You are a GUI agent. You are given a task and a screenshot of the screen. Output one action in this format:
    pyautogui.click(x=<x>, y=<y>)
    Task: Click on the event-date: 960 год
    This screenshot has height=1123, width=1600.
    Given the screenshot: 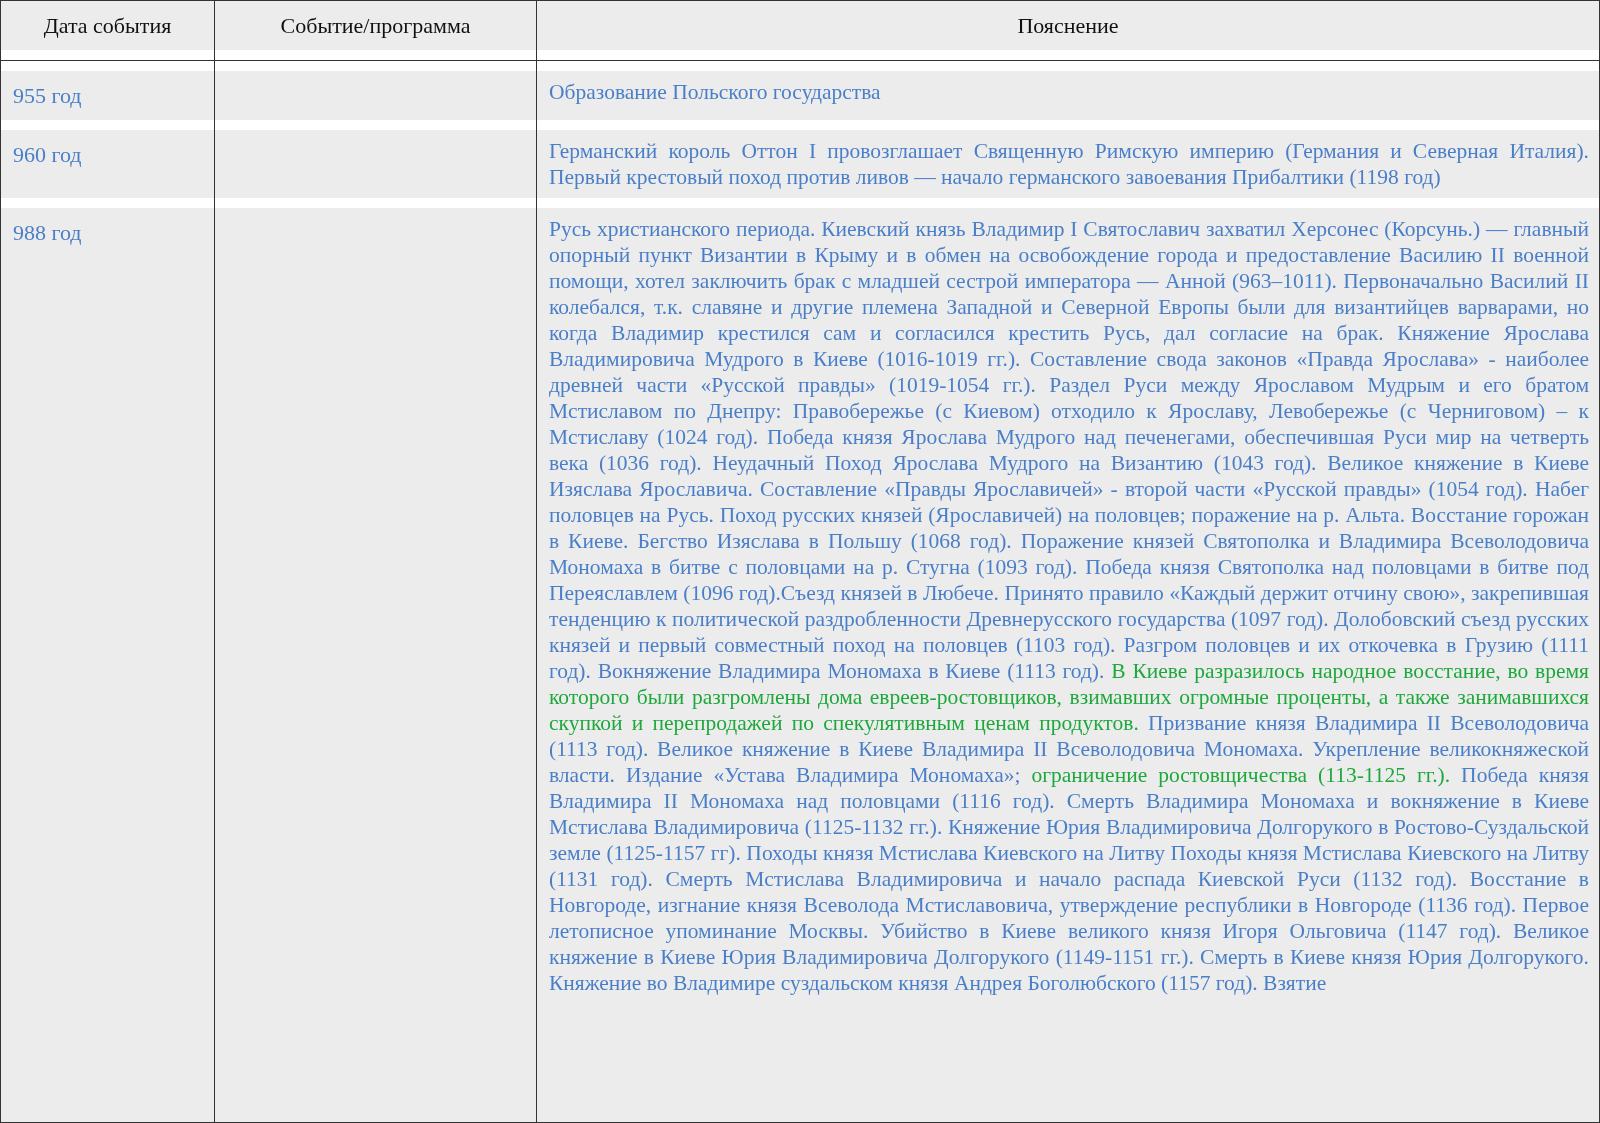 What is the action you would take?
    pyautogui.click(x=47, y=154)
    